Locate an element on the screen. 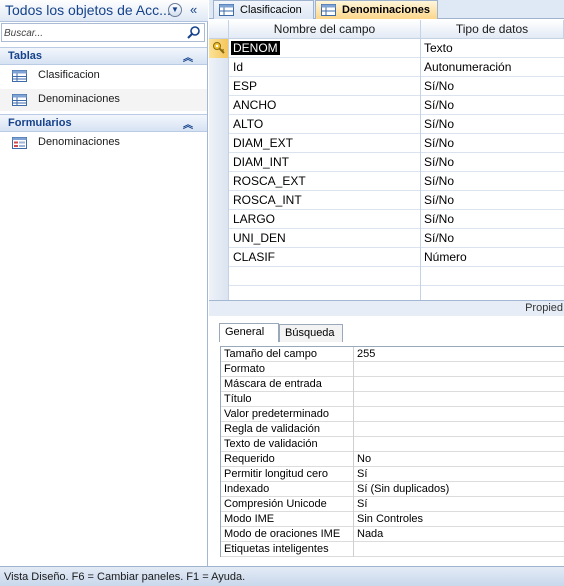 This screenshot has width=564, height=586. property-row: Modo de oraciones IME Nada is located at coordinates (392, 534).